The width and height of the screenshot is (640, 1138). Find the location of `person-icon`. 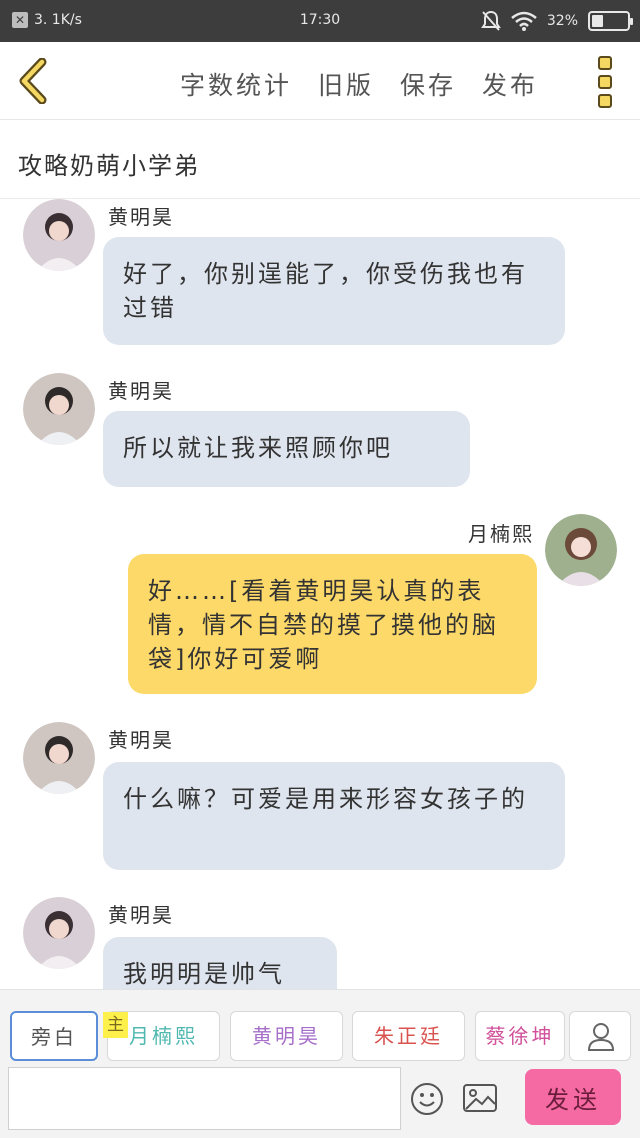

person-icon is located at coordinates (601, 1037).